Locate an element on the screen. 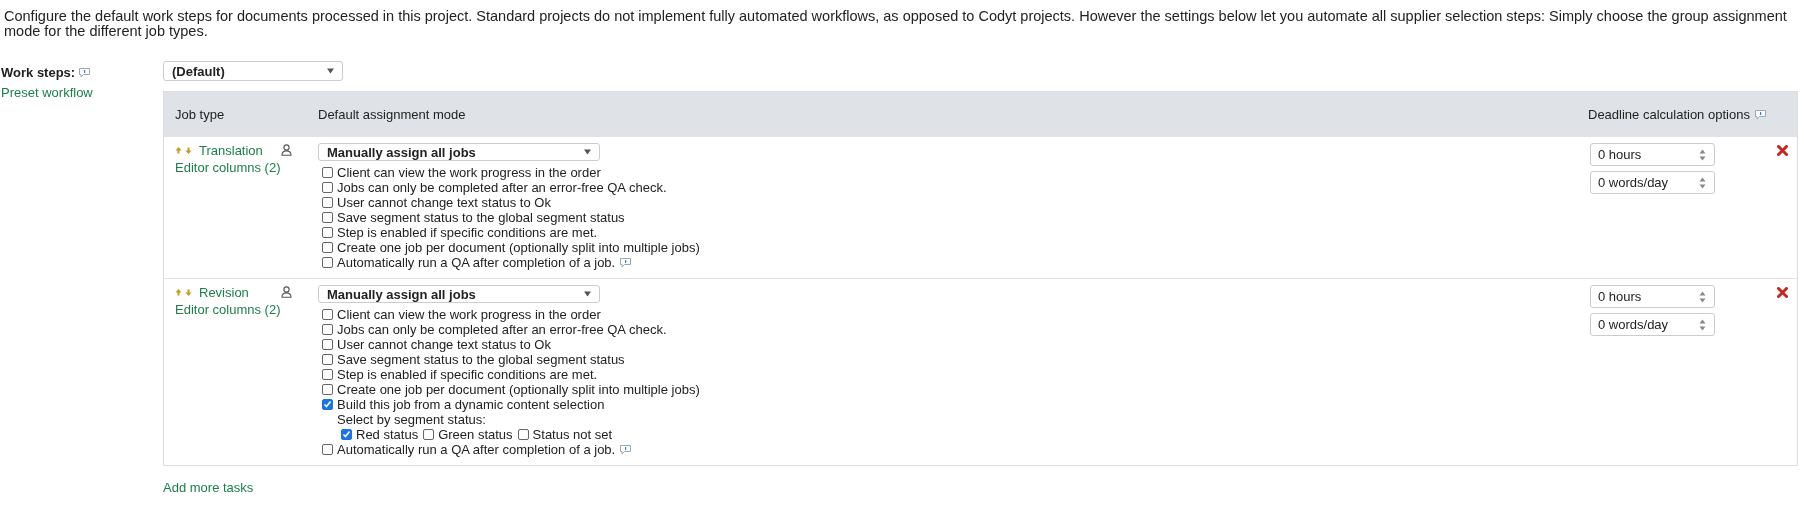 The height and width of the screenshot is (509, 1804). preset-workflow-link: Preset workflow is located at coordinates (82, 92).